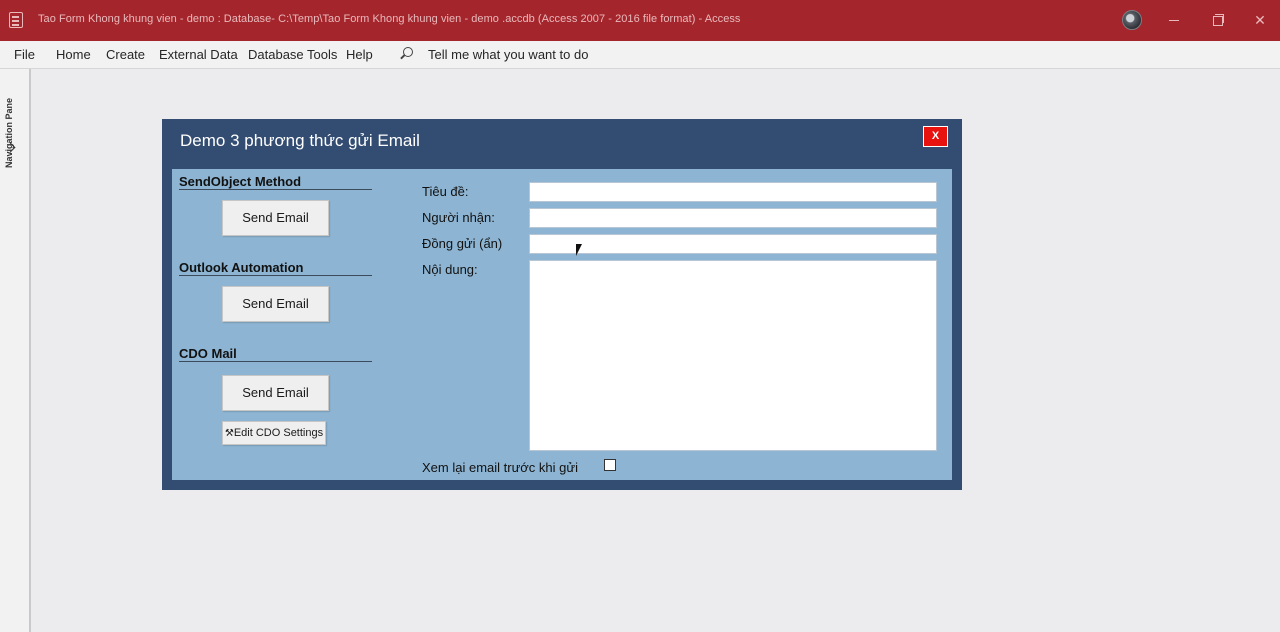 This screenshot has height=632, width=1280. What do you see at coordinates (1174, 20) in the screenshot?
I see `minimize-button` at bounding box center [1174, 20].